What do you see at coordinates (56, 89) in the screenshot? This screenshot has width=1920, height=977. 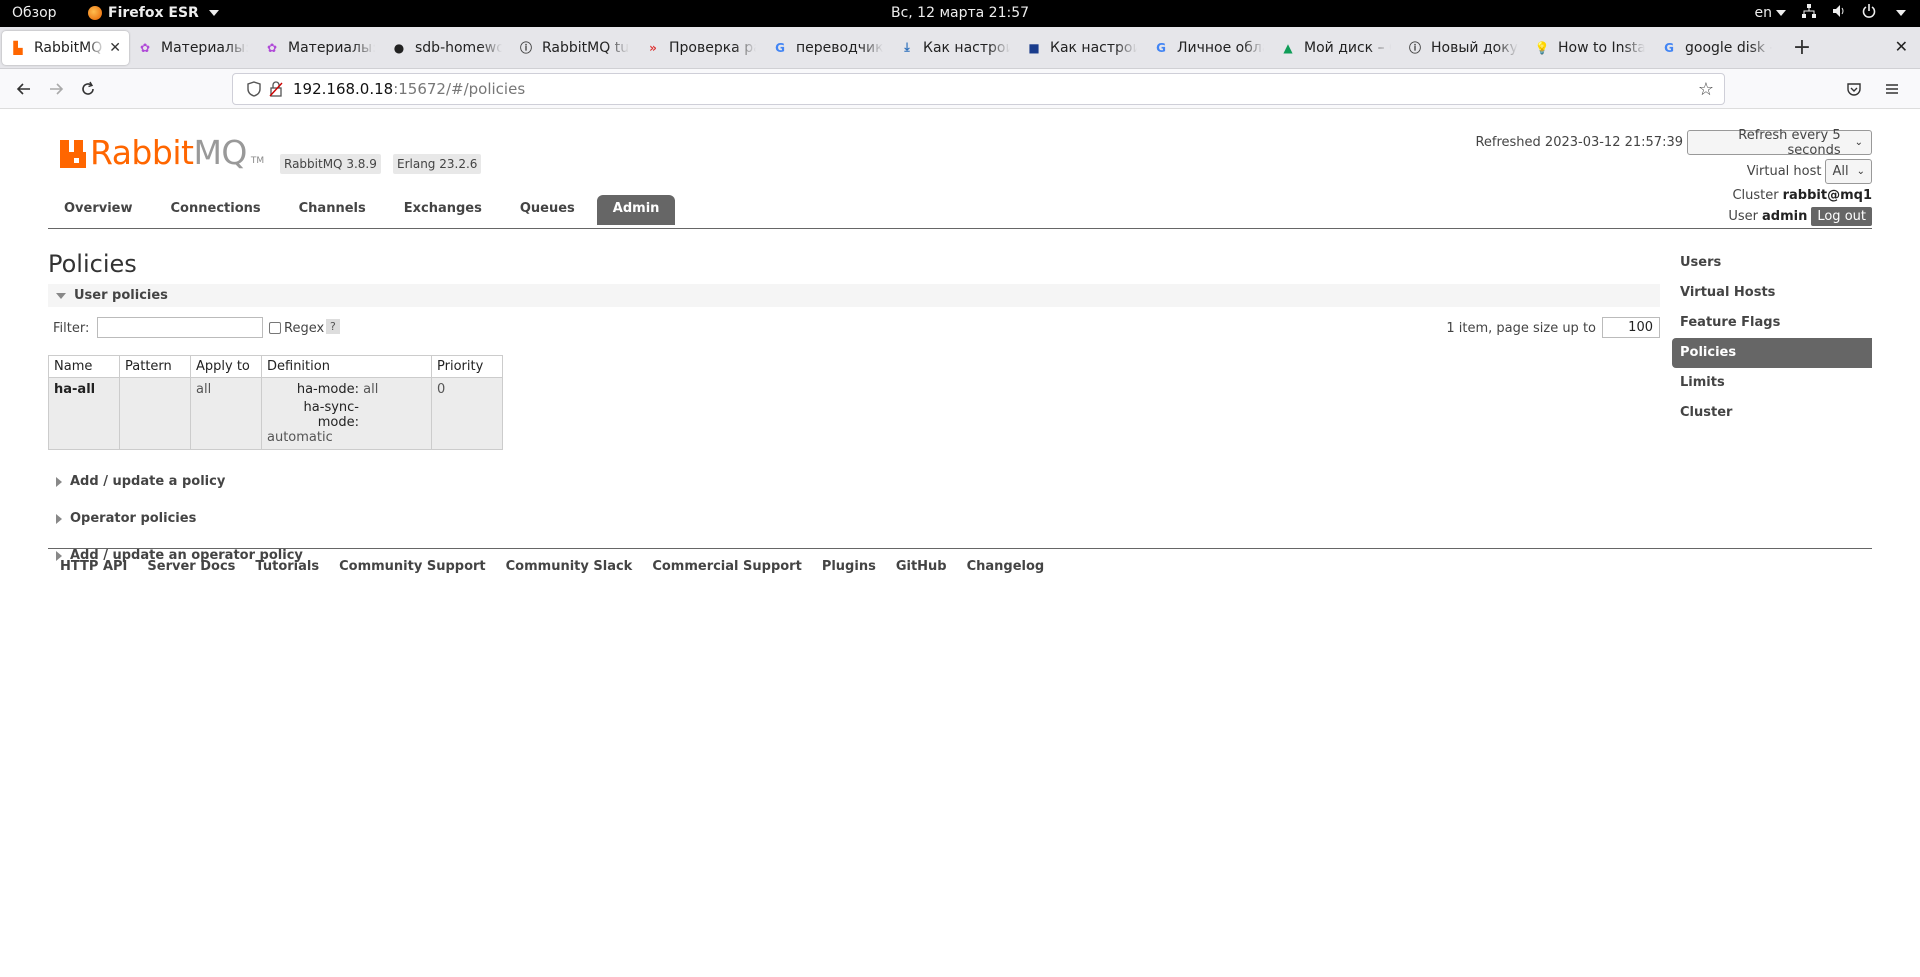 I see `forward-button` at bounding box center [56, 89].